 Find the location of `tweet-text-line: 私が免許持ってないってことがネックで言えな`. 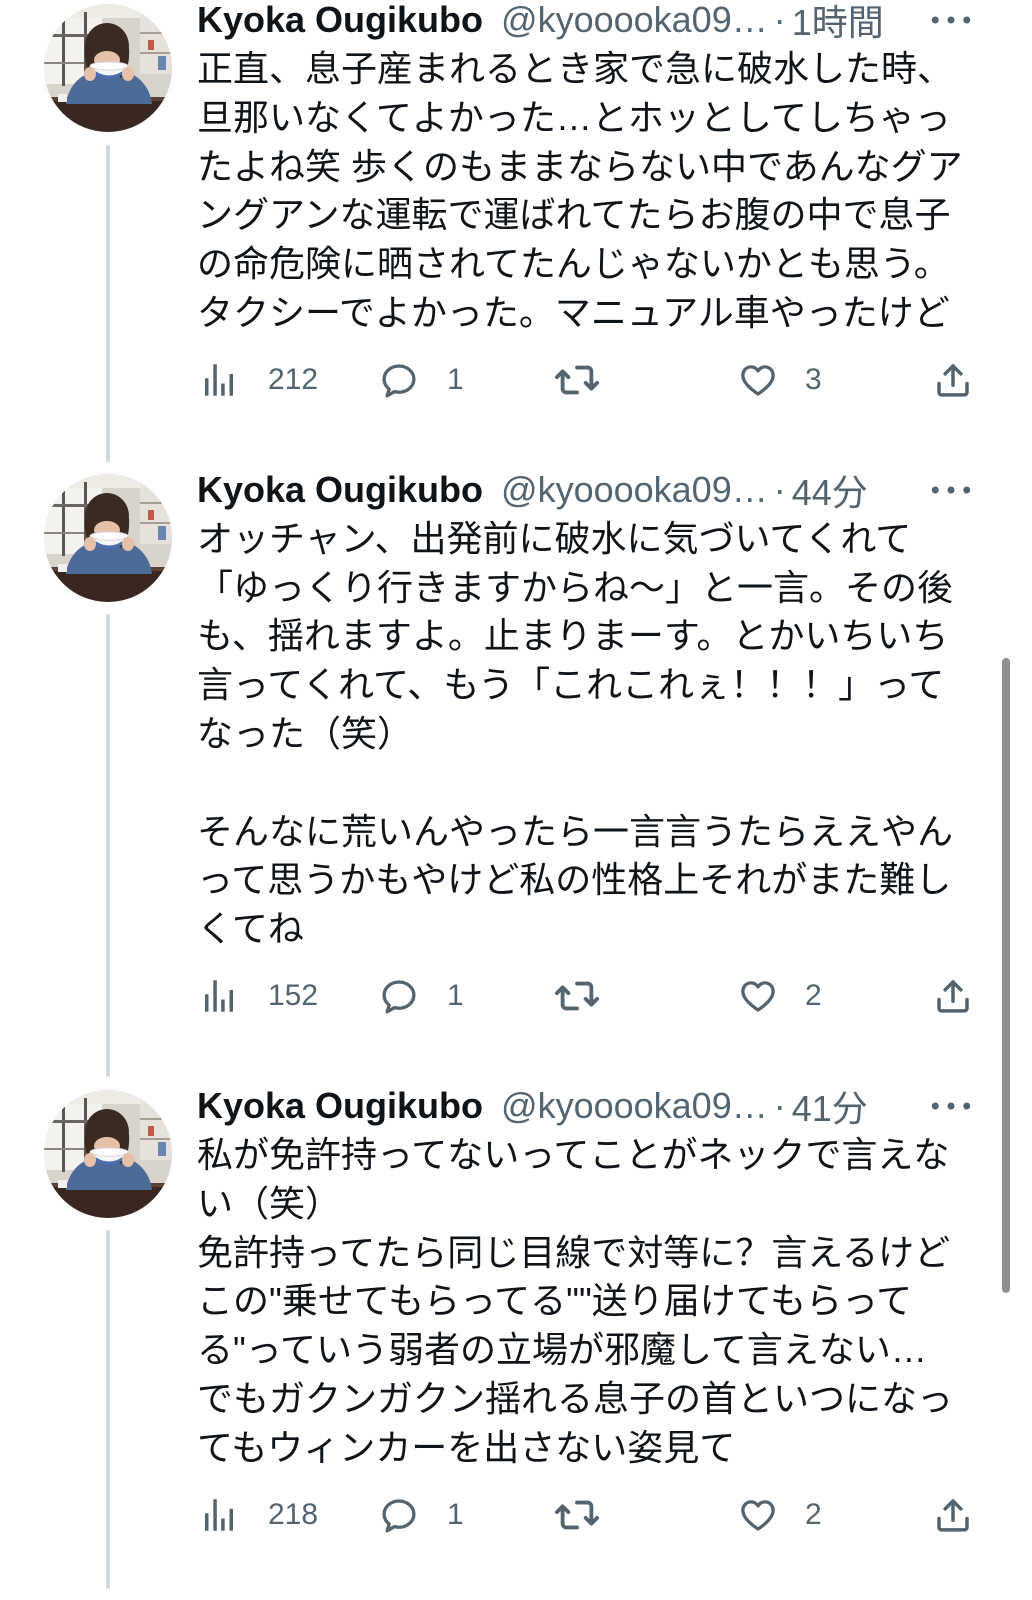

tweet-text-line: 私が免許持ってないってことがネックで言えな is located at coordinates (573, 1154).